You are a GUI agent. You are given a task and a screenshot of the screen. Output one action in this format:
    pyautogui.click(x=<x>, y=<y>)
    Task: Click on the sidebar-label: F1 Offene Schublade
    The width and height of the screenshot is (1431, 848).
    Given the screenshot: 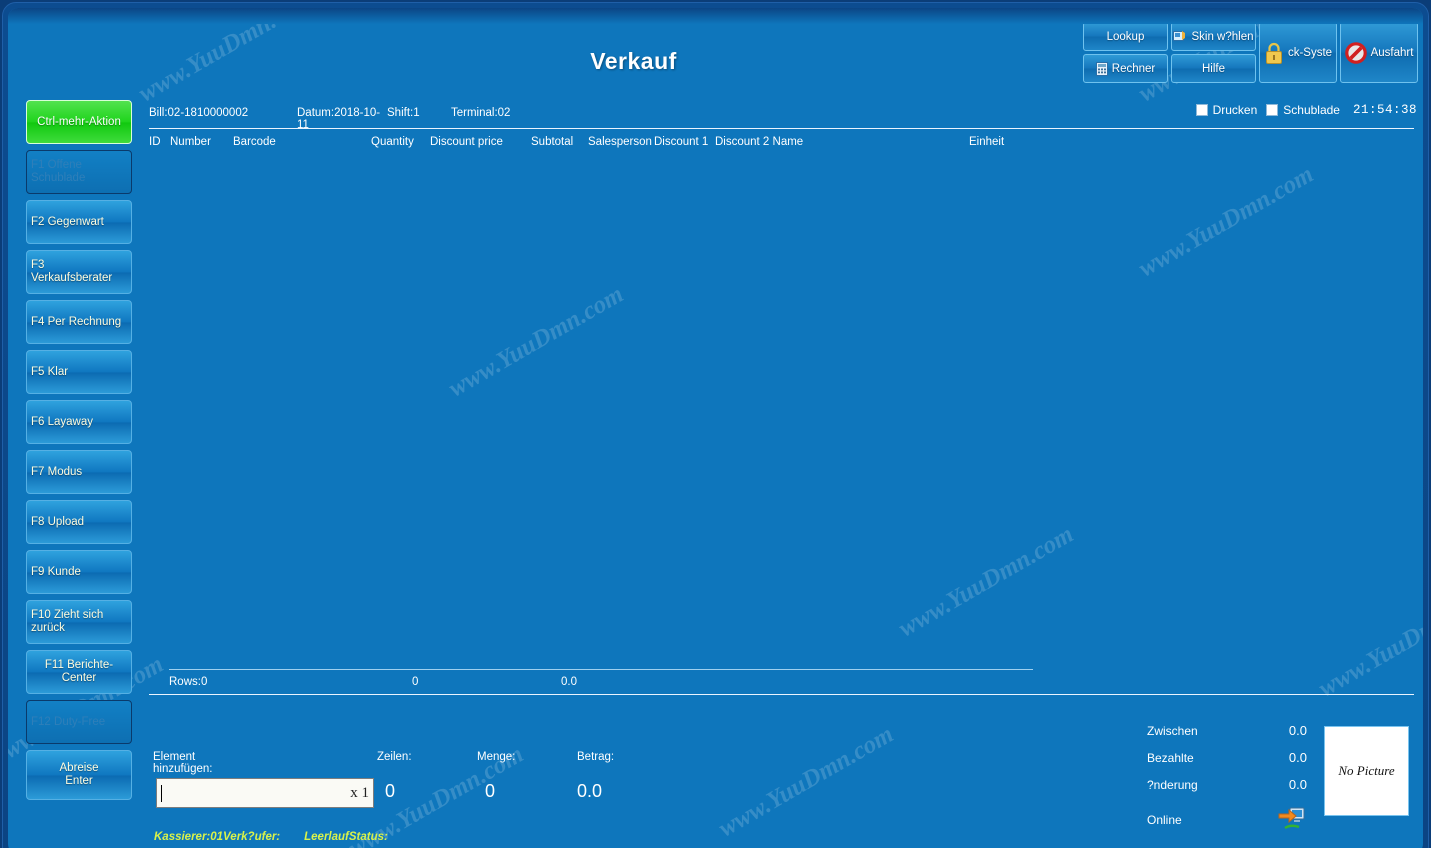 What is the action you would take?
    pyautogui.click(x=58, y=171)
    